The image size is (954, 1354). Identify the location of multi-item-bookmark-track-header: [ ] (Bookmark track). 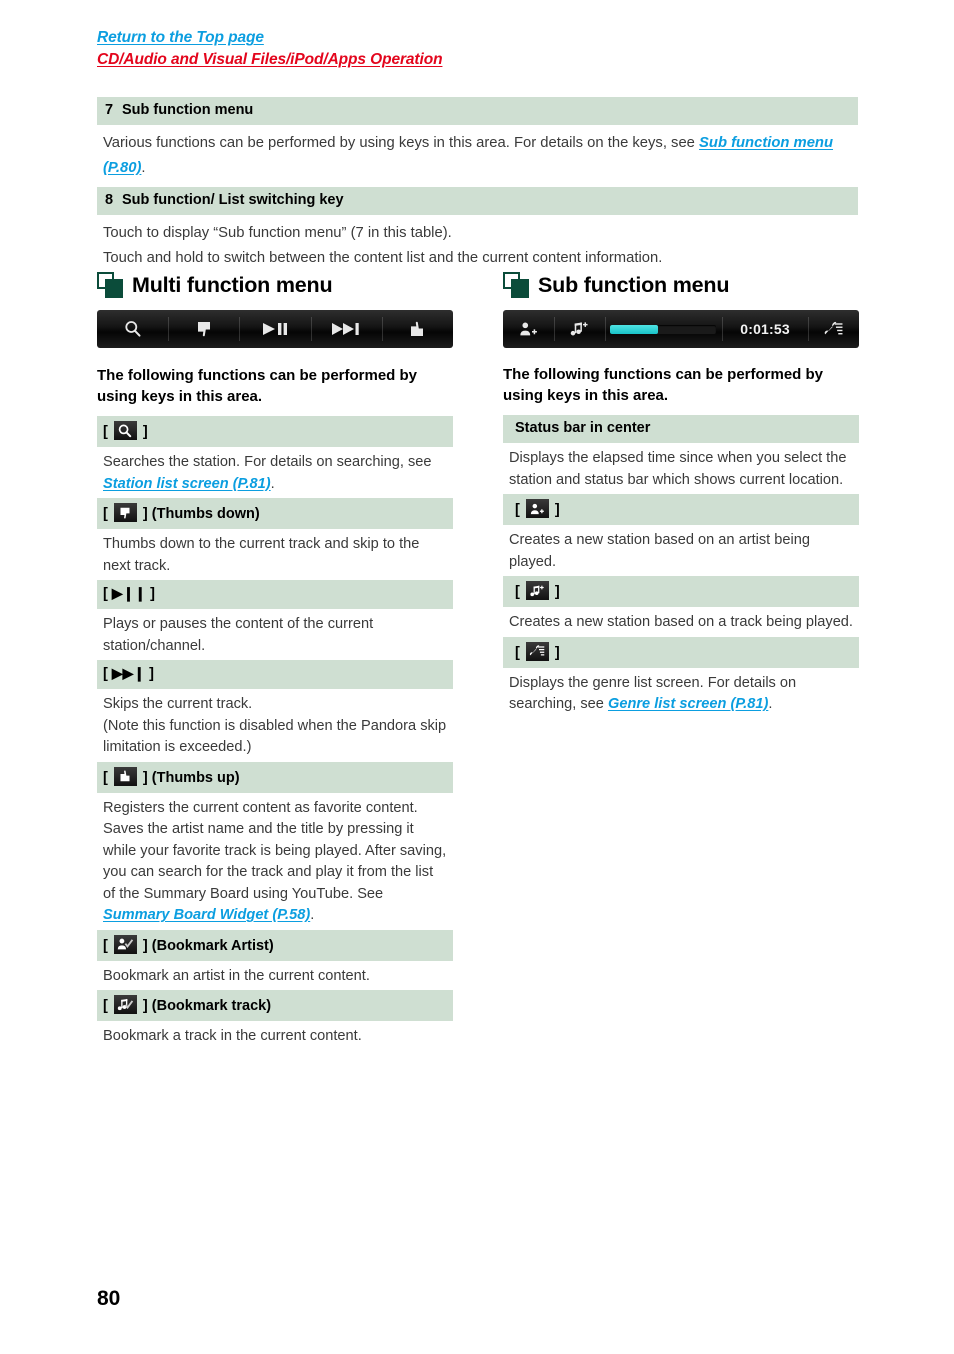
(275, 1005).